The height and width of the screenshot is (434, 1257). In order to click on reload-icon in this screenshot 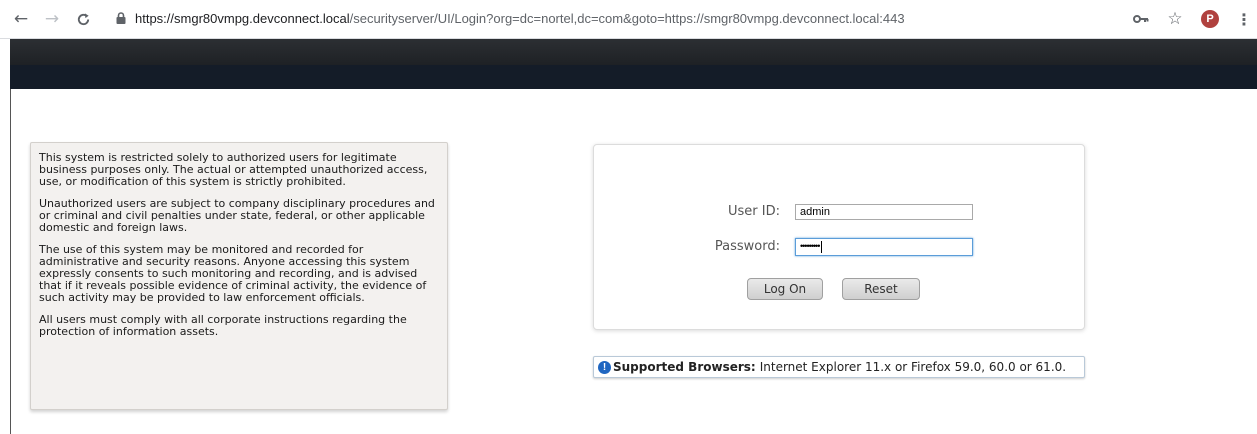, I will do `click(83, 19)`.